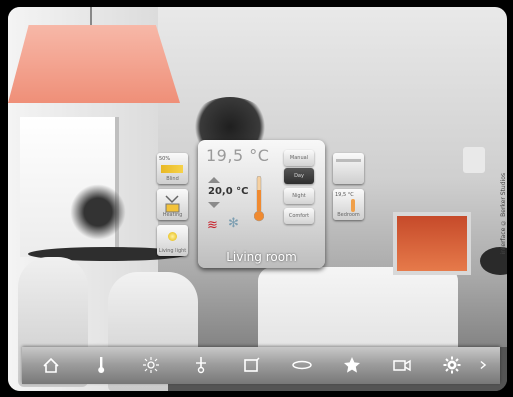 The width and height of the screenshot is (513, 397). Describe the element at coordinates (51, 365) in the screenshot. I see `home-icon` at that location.